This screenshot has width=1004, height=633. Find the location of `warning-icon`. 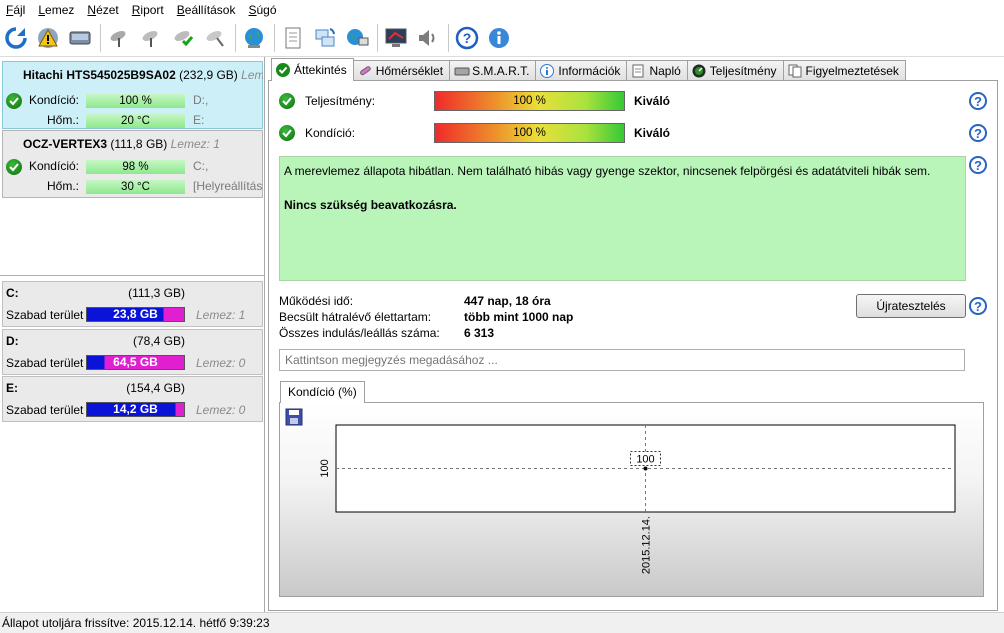

warning-icon is located at coordinates (48, 38).